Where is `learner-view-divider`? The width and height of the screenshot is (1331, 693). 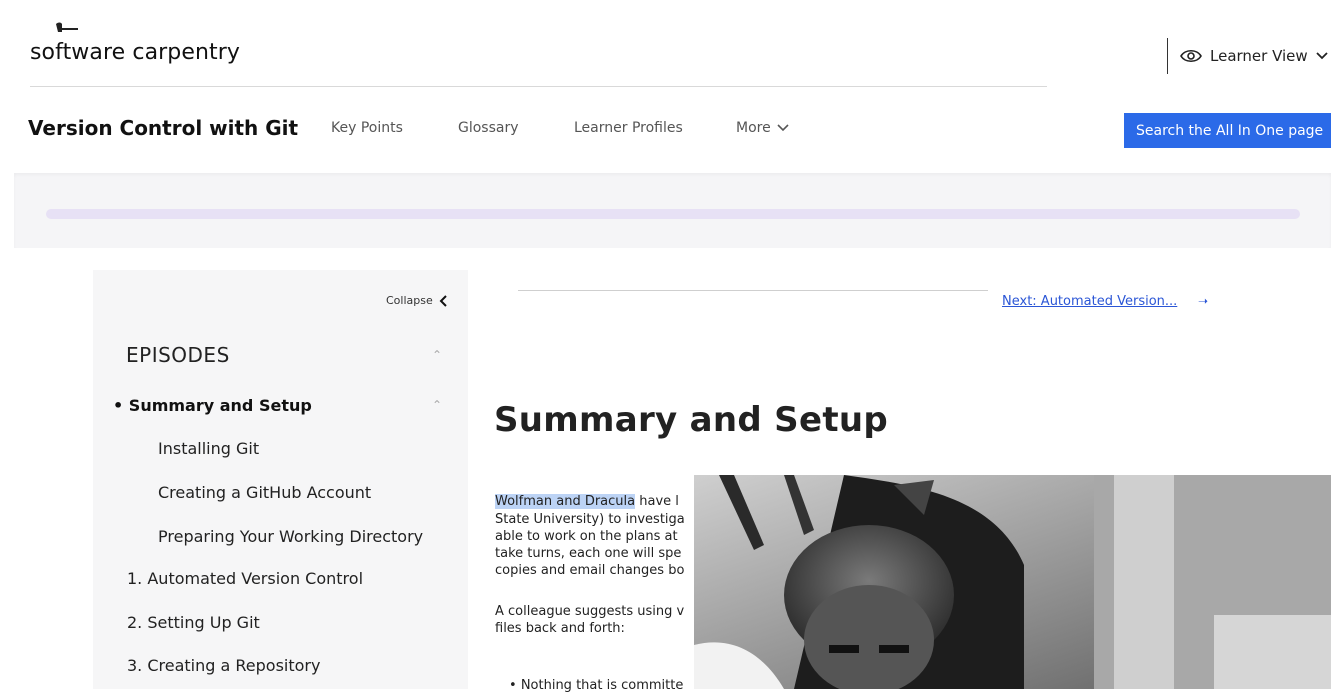
learner-view-divider is located at coordinates (1167, 56).